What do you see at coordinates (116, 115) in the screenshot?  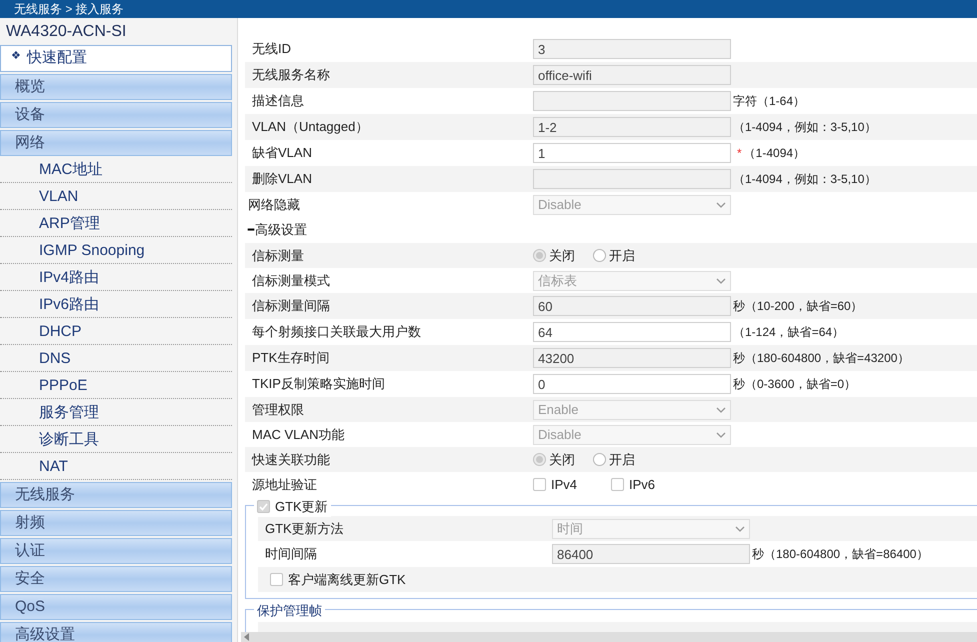 I see `sidebar-category: 设备` at bounding box center [116, 115].